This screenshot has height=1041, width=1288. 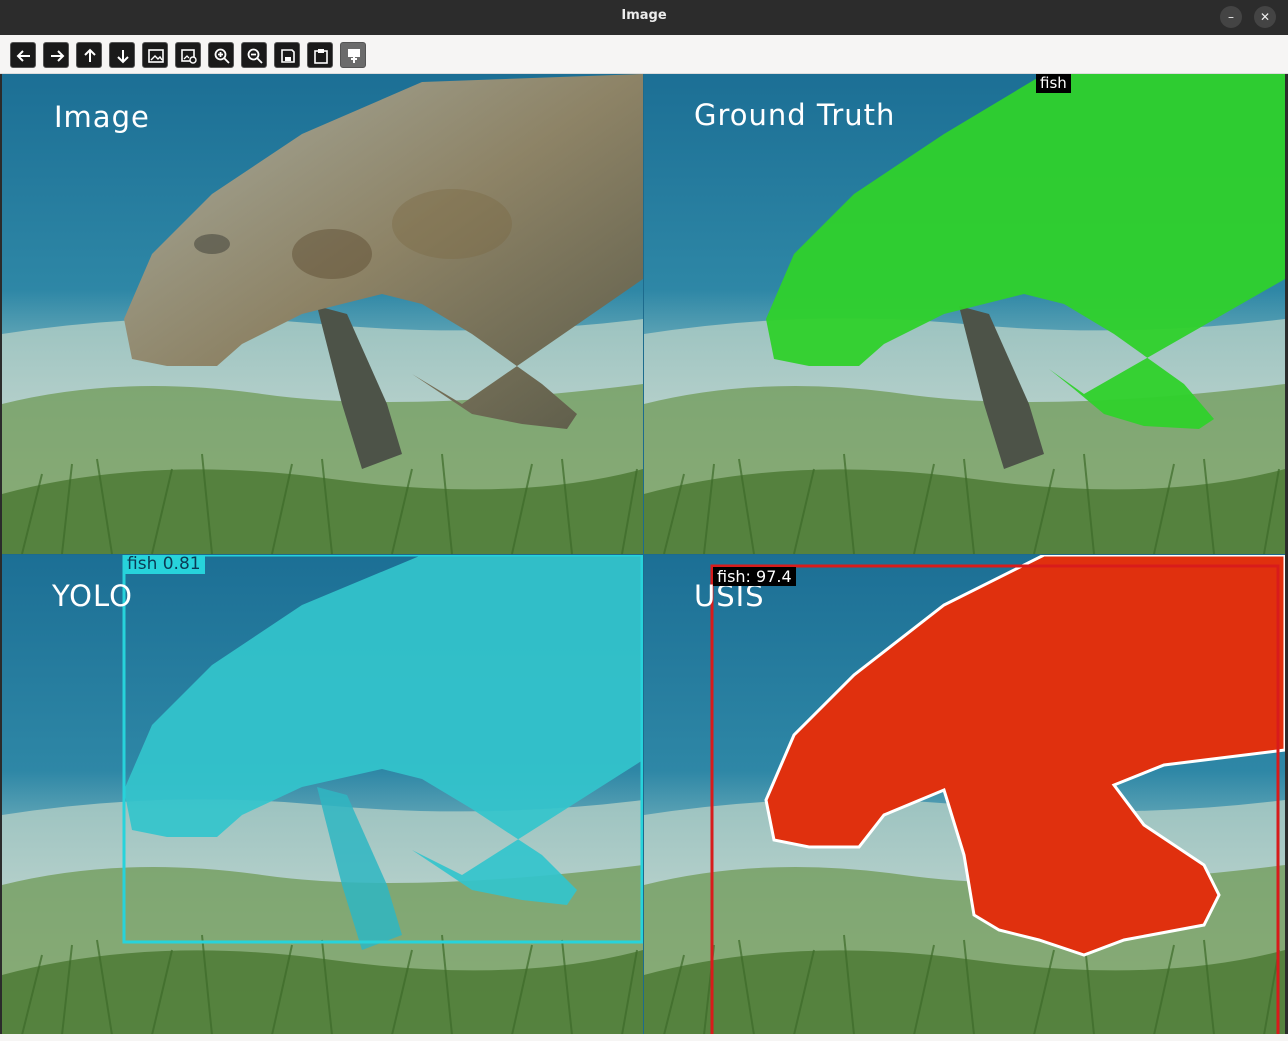 What do you see at coordinates (1265, 17) in the screenshot?
I see `close-button: ✕` at bounding box center [1265, 17].